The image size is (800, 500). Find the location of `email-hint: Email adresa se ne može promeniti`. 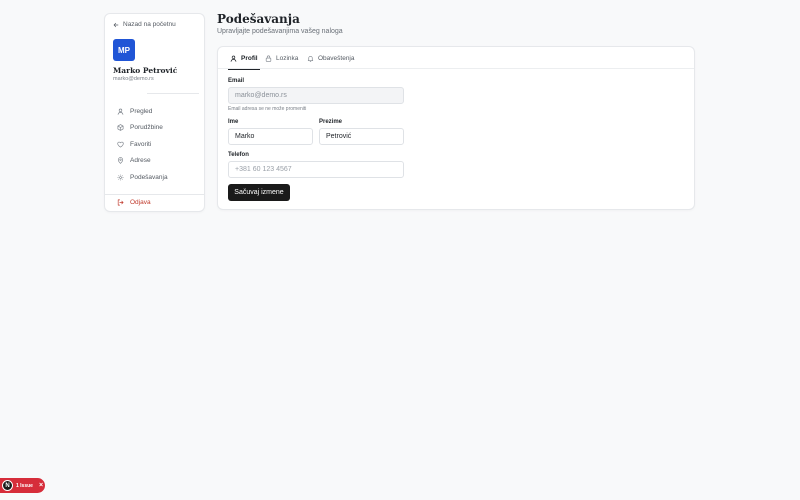

email-hint: Email adresa se ne može promeniti is located at coordinates (267, 109).